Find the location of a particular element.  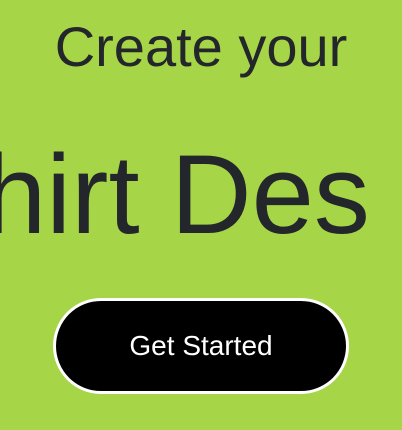

headline-line-1: Create your is located at coordinates (201, 46).